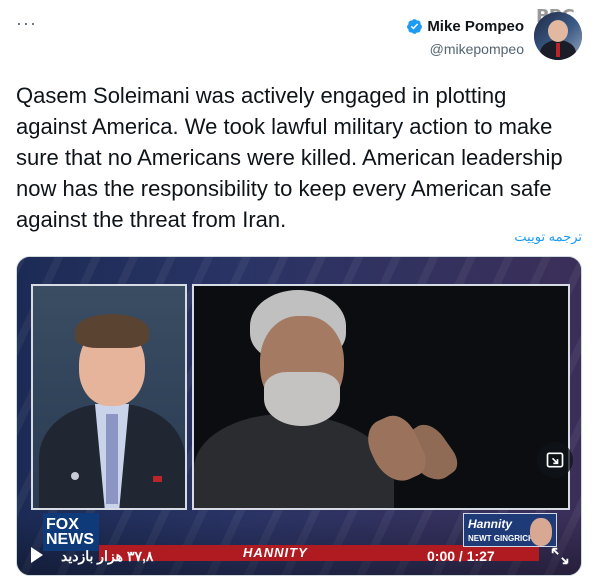 The width and height of the screenshot is (596, 587). Describe the element at coordinates (558, 36) in the screenshot. I see `avatar` at that location.